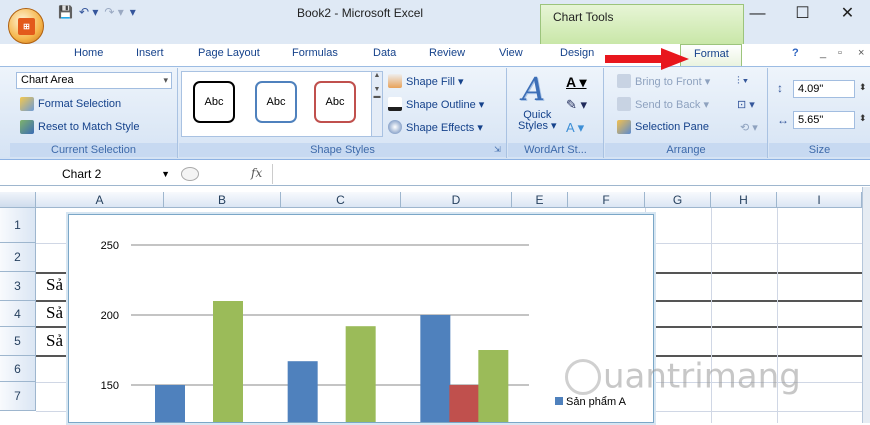 This screenshot has width=870, height=425. I want to click on quick-styles-button: Quick Styles ▾, so click(537, 121).